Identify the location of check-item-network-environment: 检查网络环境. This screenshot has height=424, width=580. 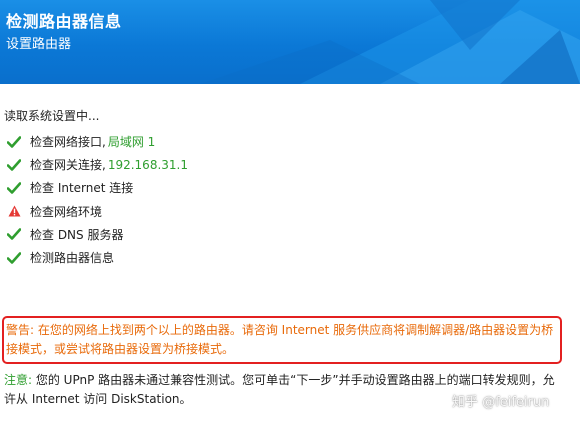
(97, 211).